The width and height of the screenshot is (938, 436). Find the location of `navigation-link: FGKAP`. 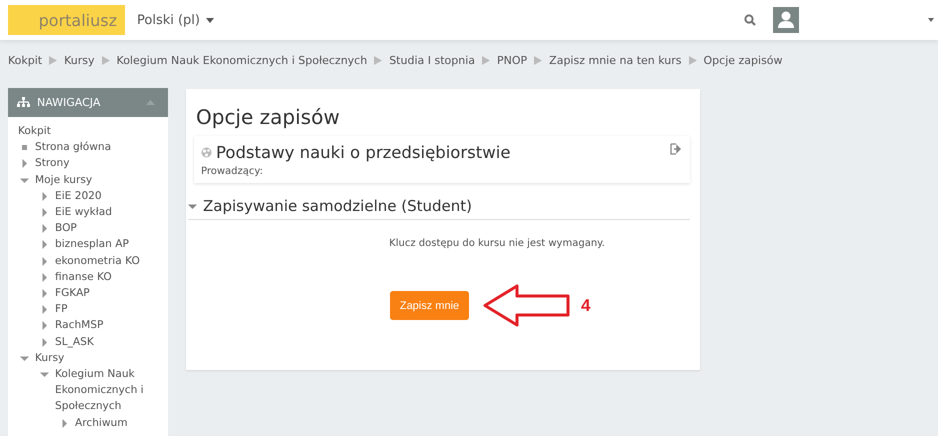

navigation-link: FGKAP is located at coordinates (72, 293).